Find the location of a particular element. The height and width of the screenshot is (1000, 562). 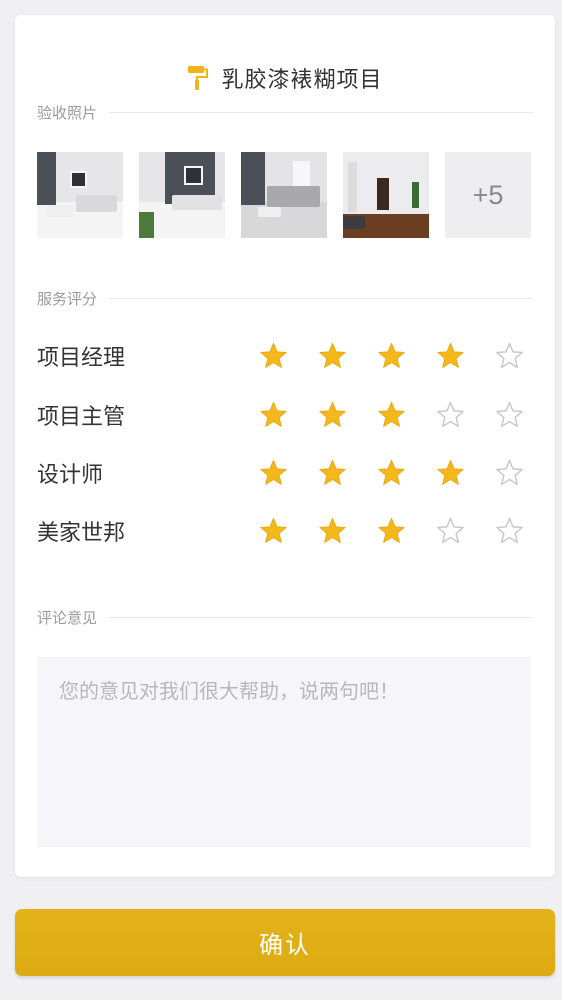

rating-label-text: 服务评分 is located at coordinates (67, 298).